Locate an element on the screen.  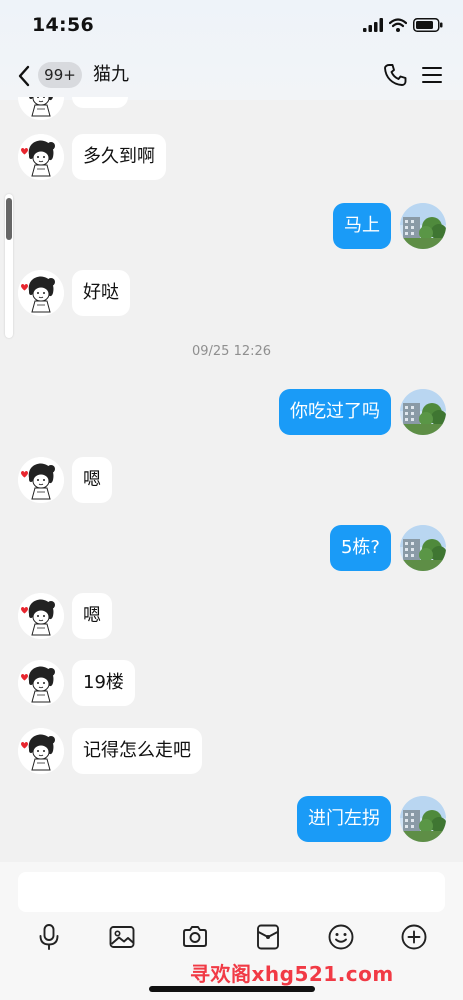
camera-icon is located at coordinates (195, 937).